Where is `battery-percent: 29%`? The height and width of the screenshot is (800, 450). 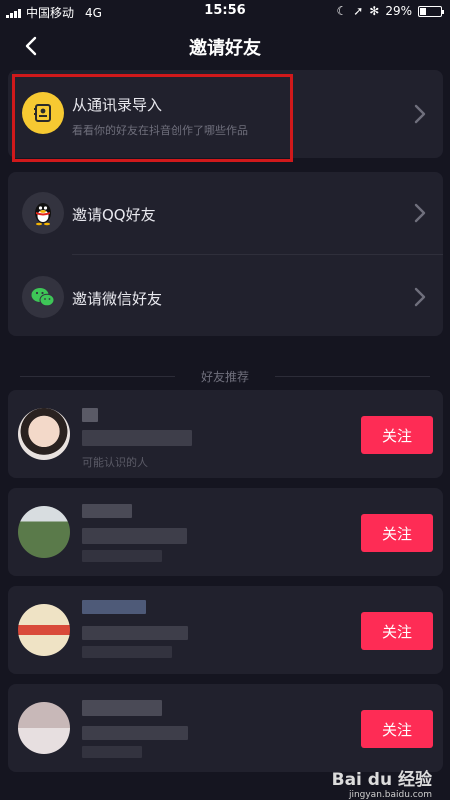
battery-percent: 29% is located at coordinates (398, 11).